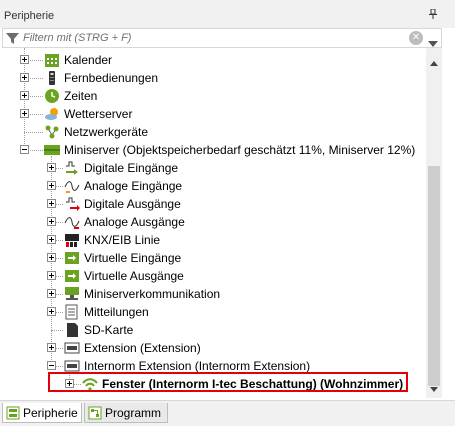  What do you see at coordinates (214, 204) in the screenshot?
I see `tree-item-digitale-ausgaenge: Digitale Ausgänge` at bounding box center [214, 204].